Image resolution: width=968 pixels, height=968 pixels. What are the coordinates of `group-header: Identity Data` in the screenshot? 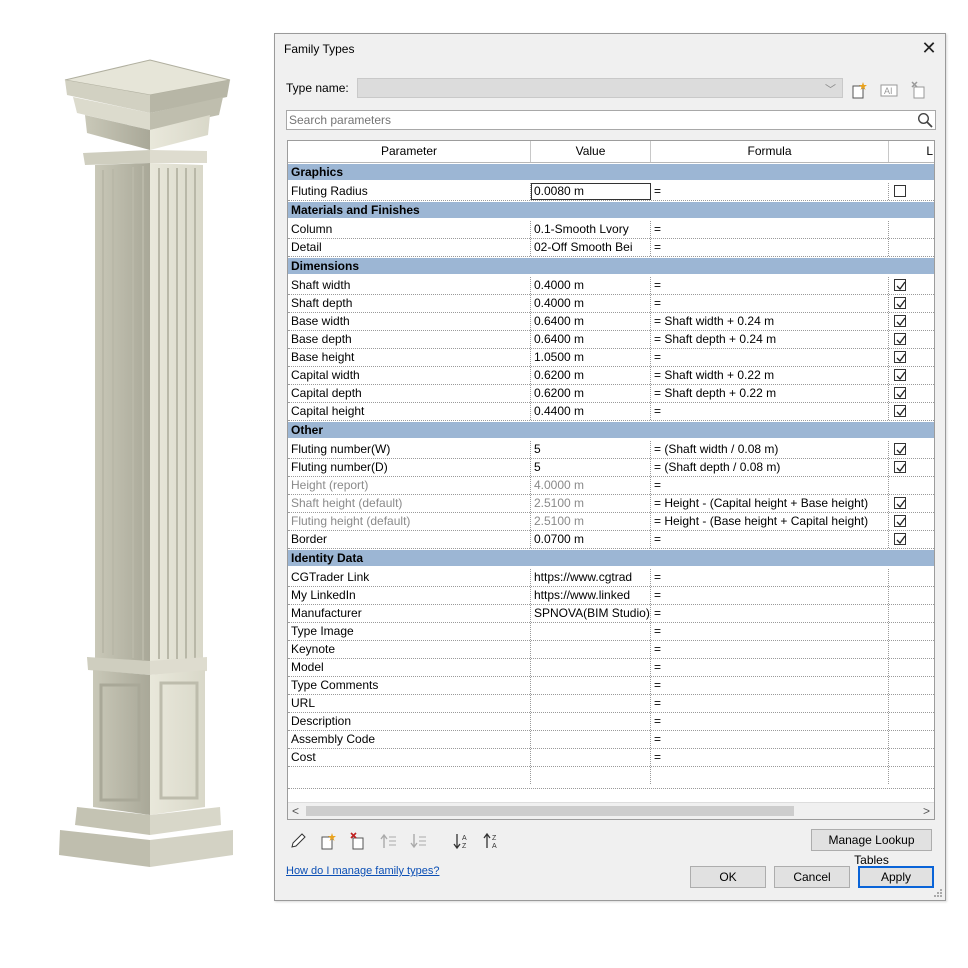 It's located at (611, 557).